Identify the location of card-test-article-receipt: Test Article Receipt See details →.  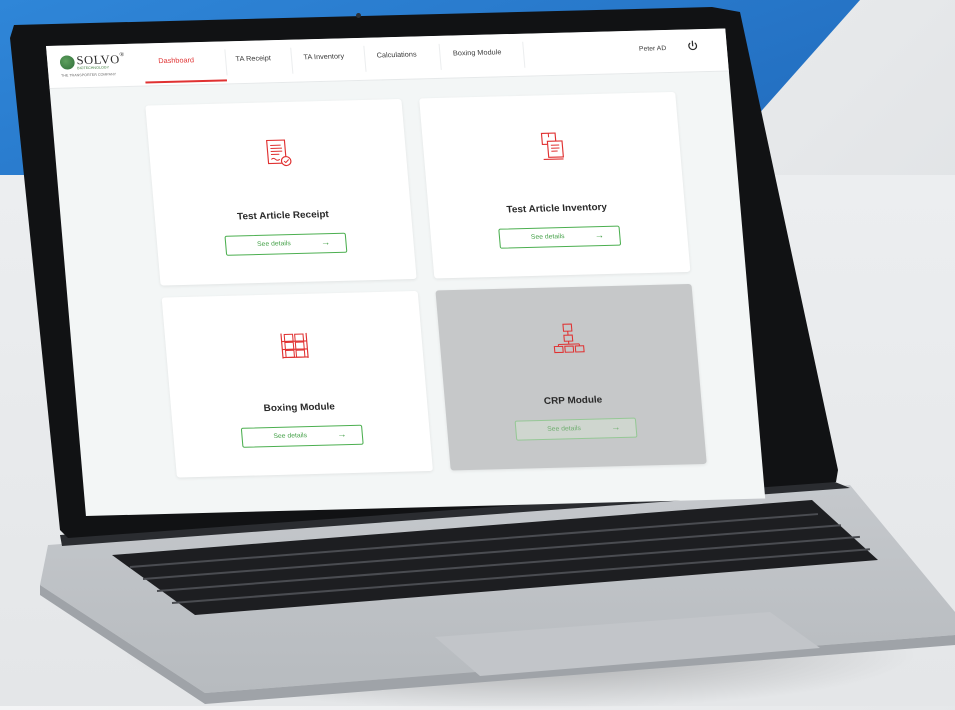
(280, 192).